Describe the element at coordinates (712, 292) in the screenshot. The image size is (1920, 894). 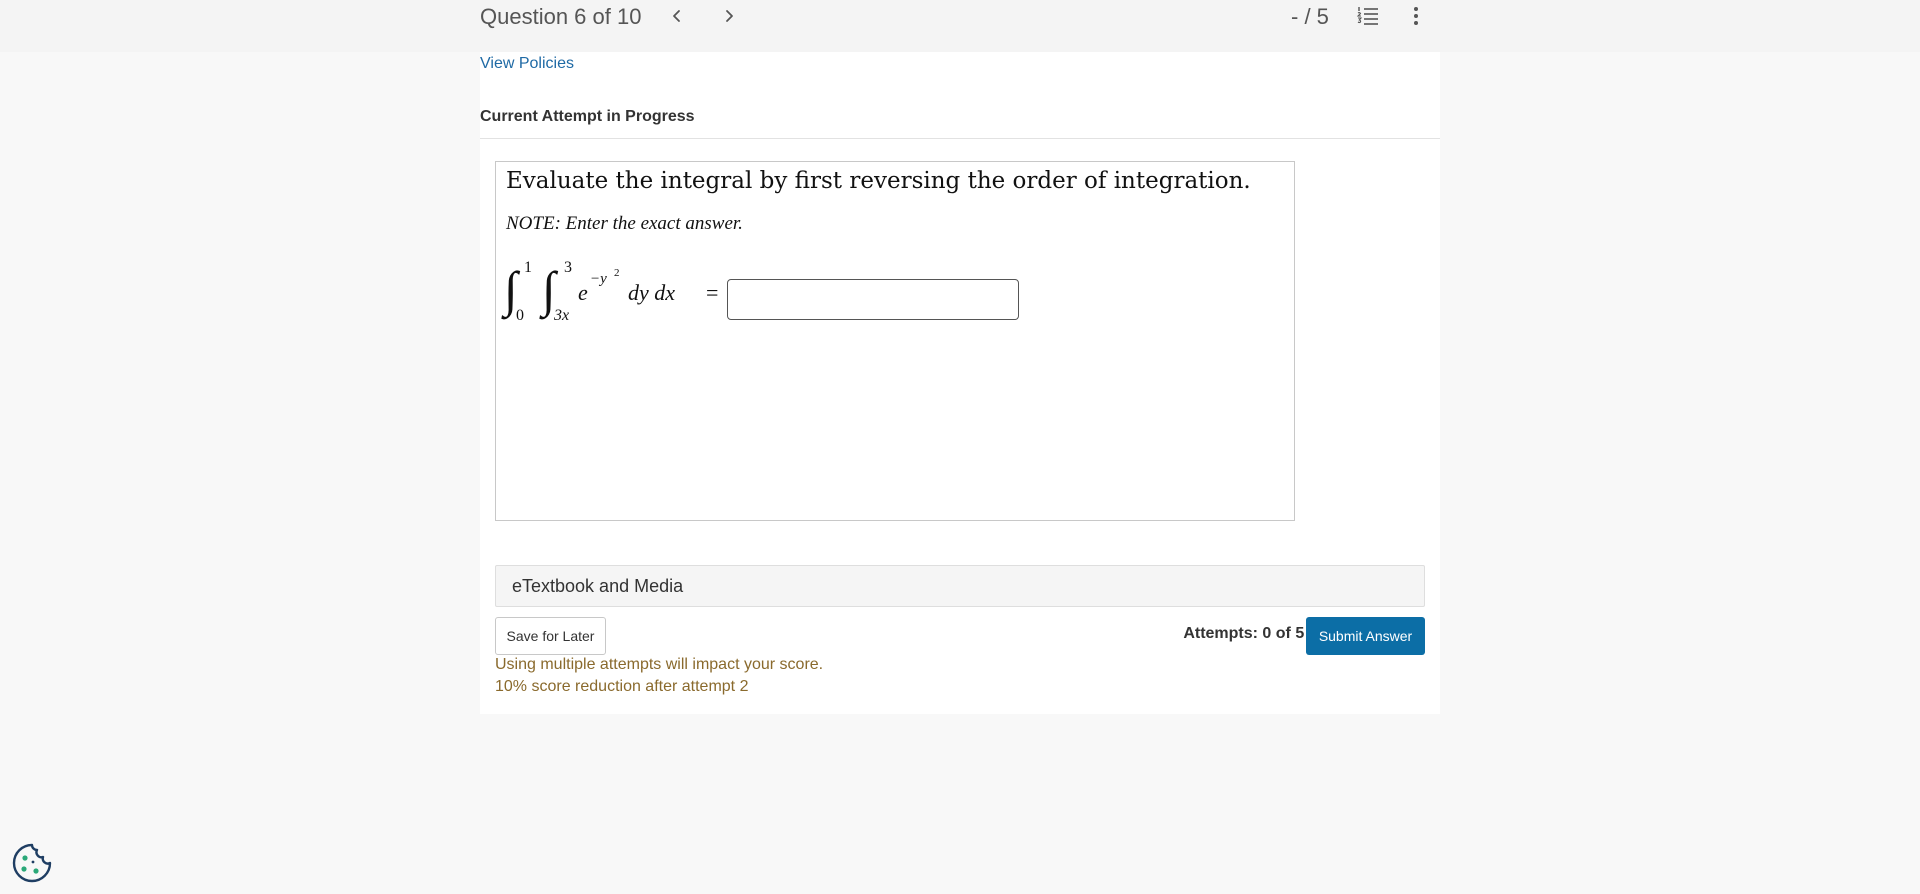
I see `equals-sign: =` at that location.